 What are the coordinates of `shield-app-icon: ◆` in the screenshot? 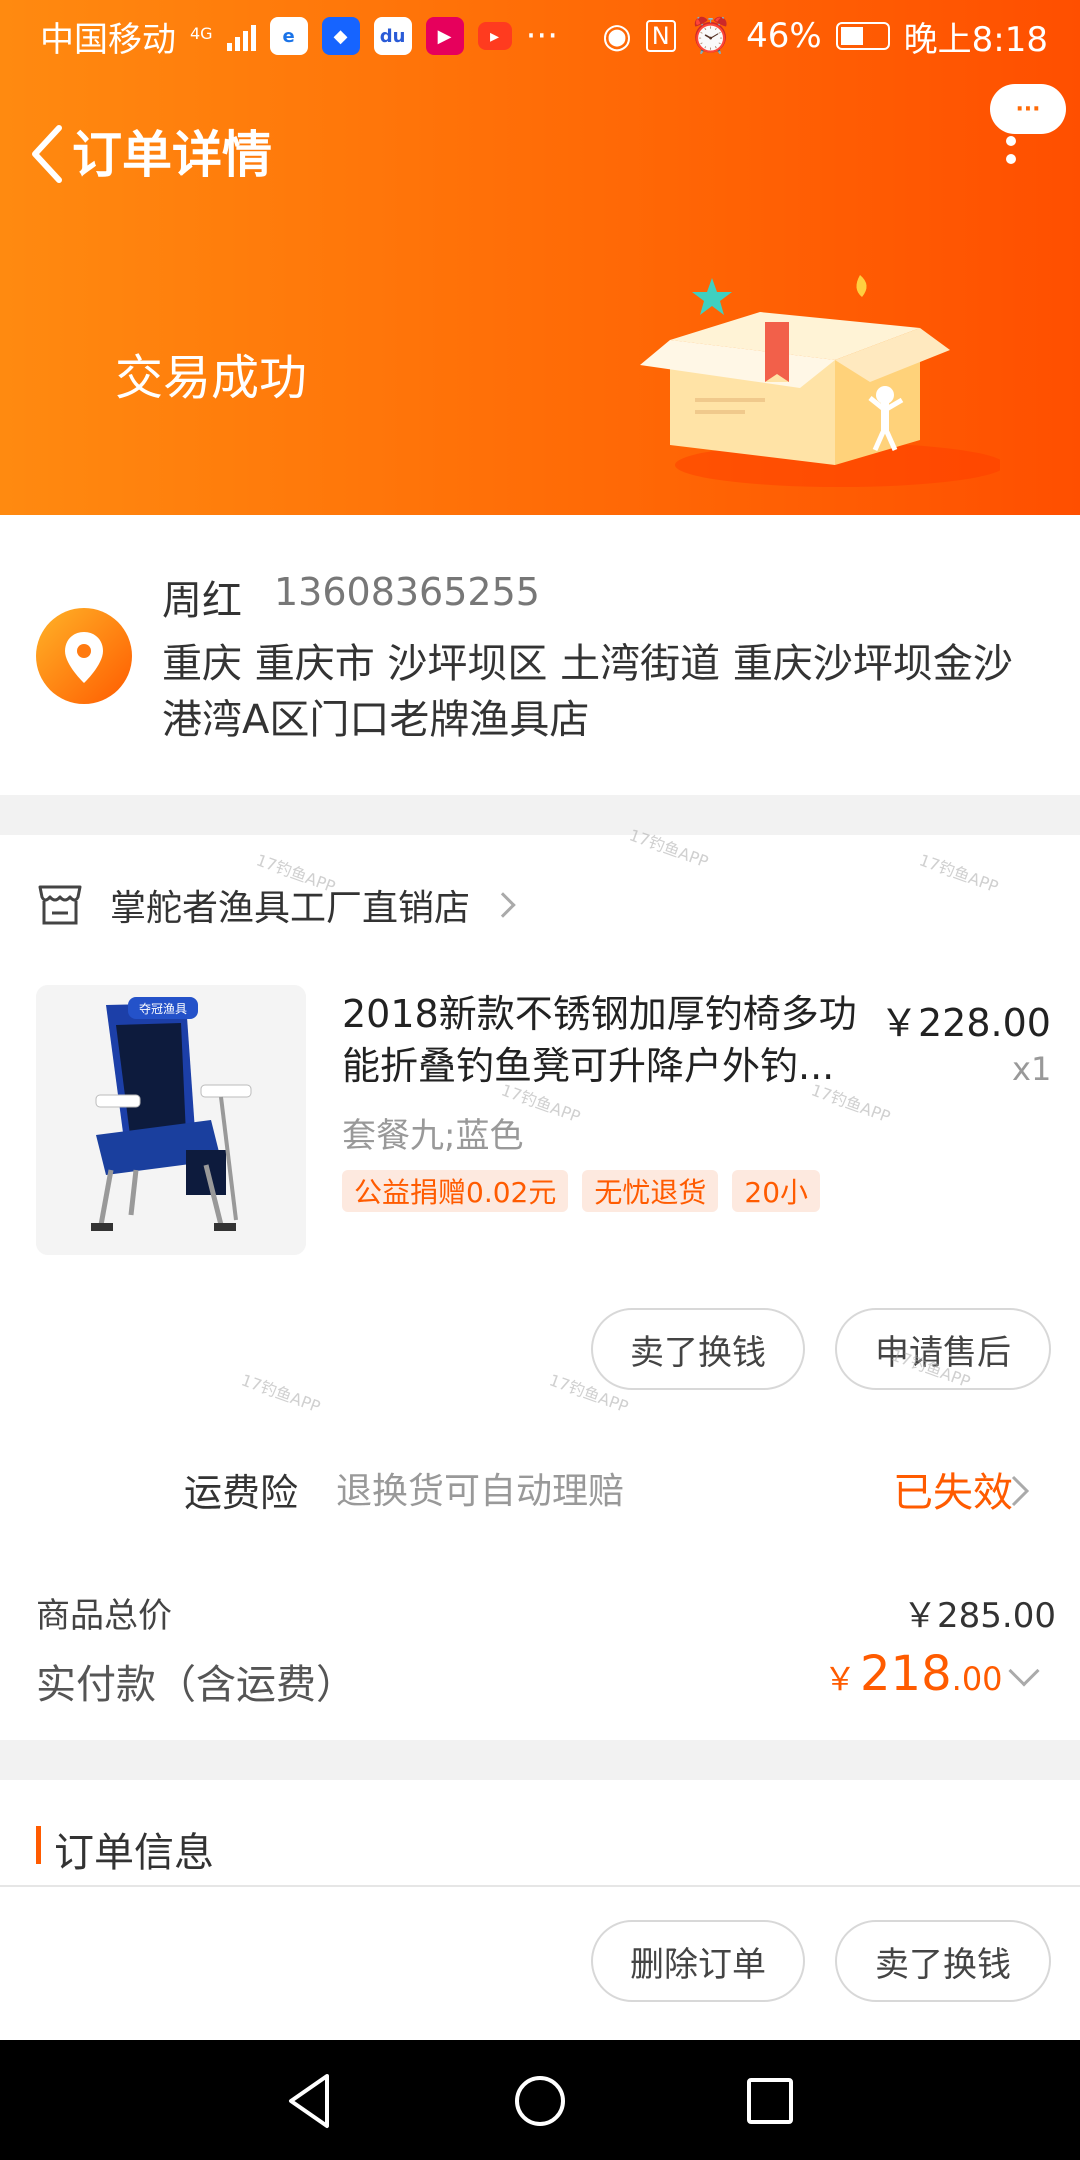 It's located at (340, 36).